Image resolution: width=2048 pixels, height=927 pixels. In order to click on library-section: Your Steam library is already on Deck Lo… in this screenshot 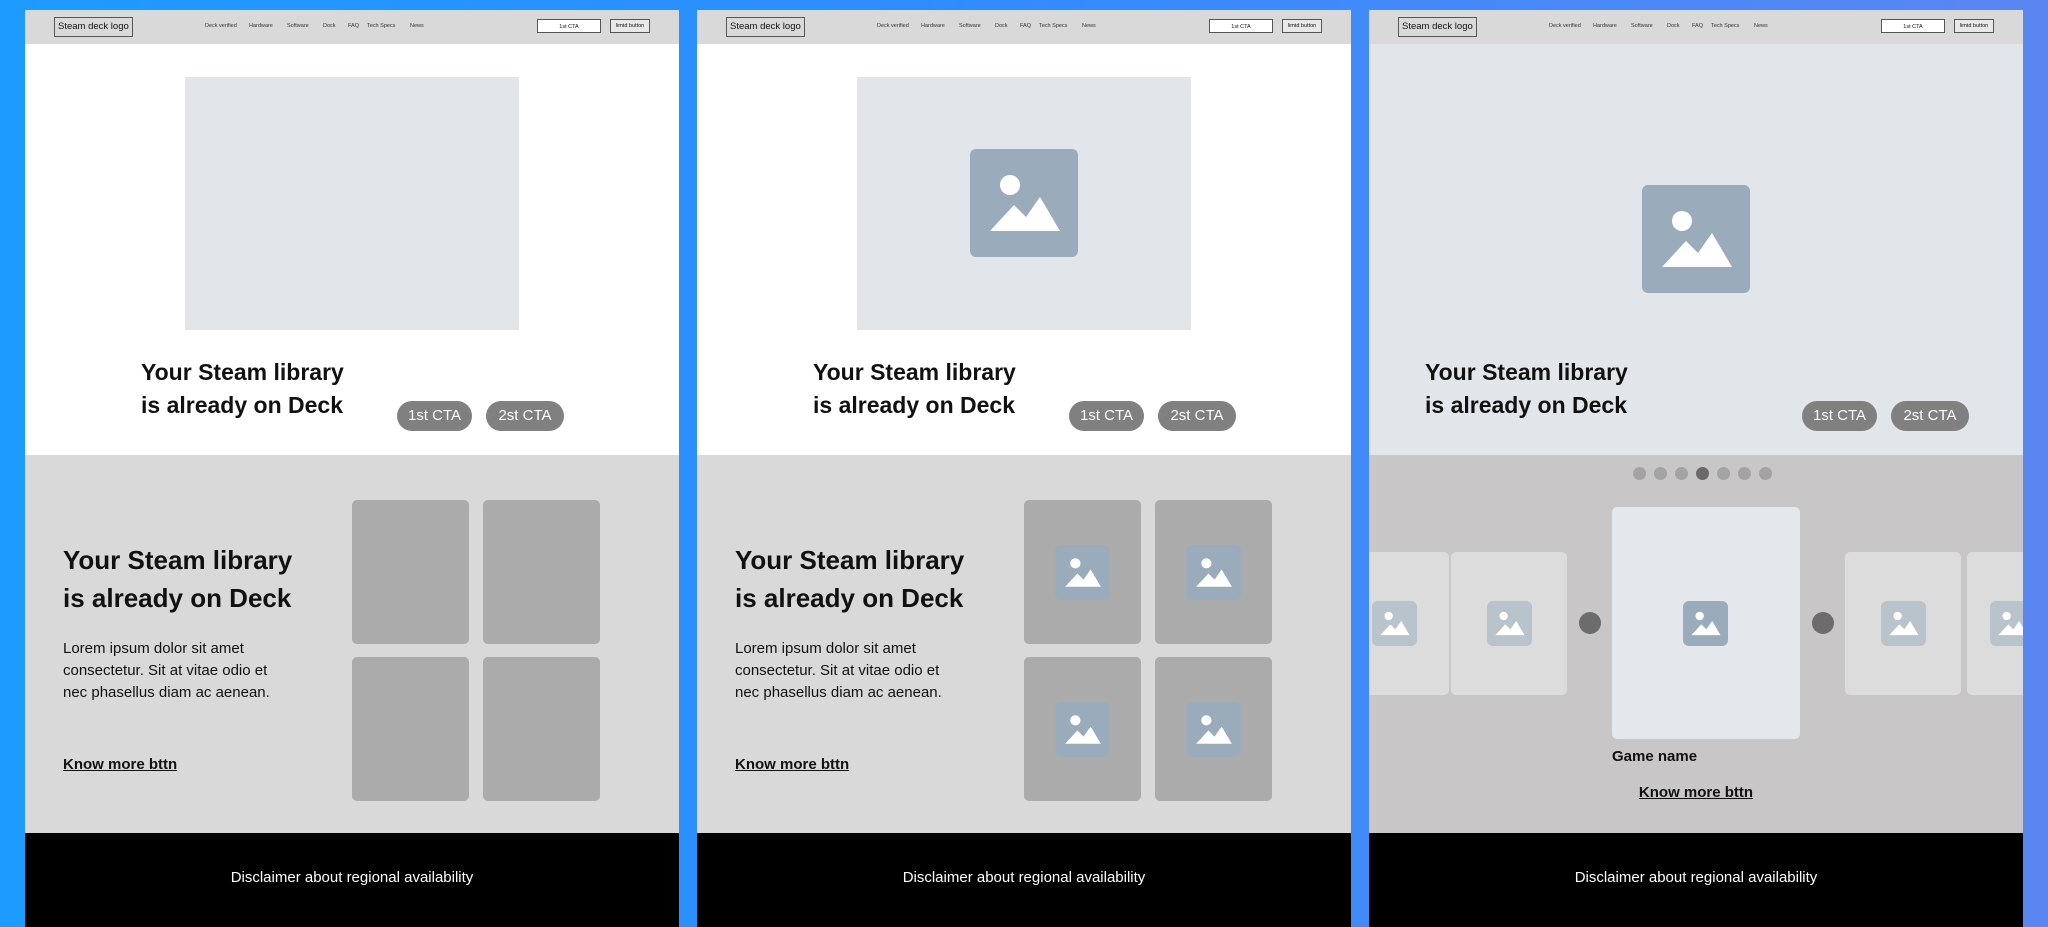, I will do `click(1024, 644)`.